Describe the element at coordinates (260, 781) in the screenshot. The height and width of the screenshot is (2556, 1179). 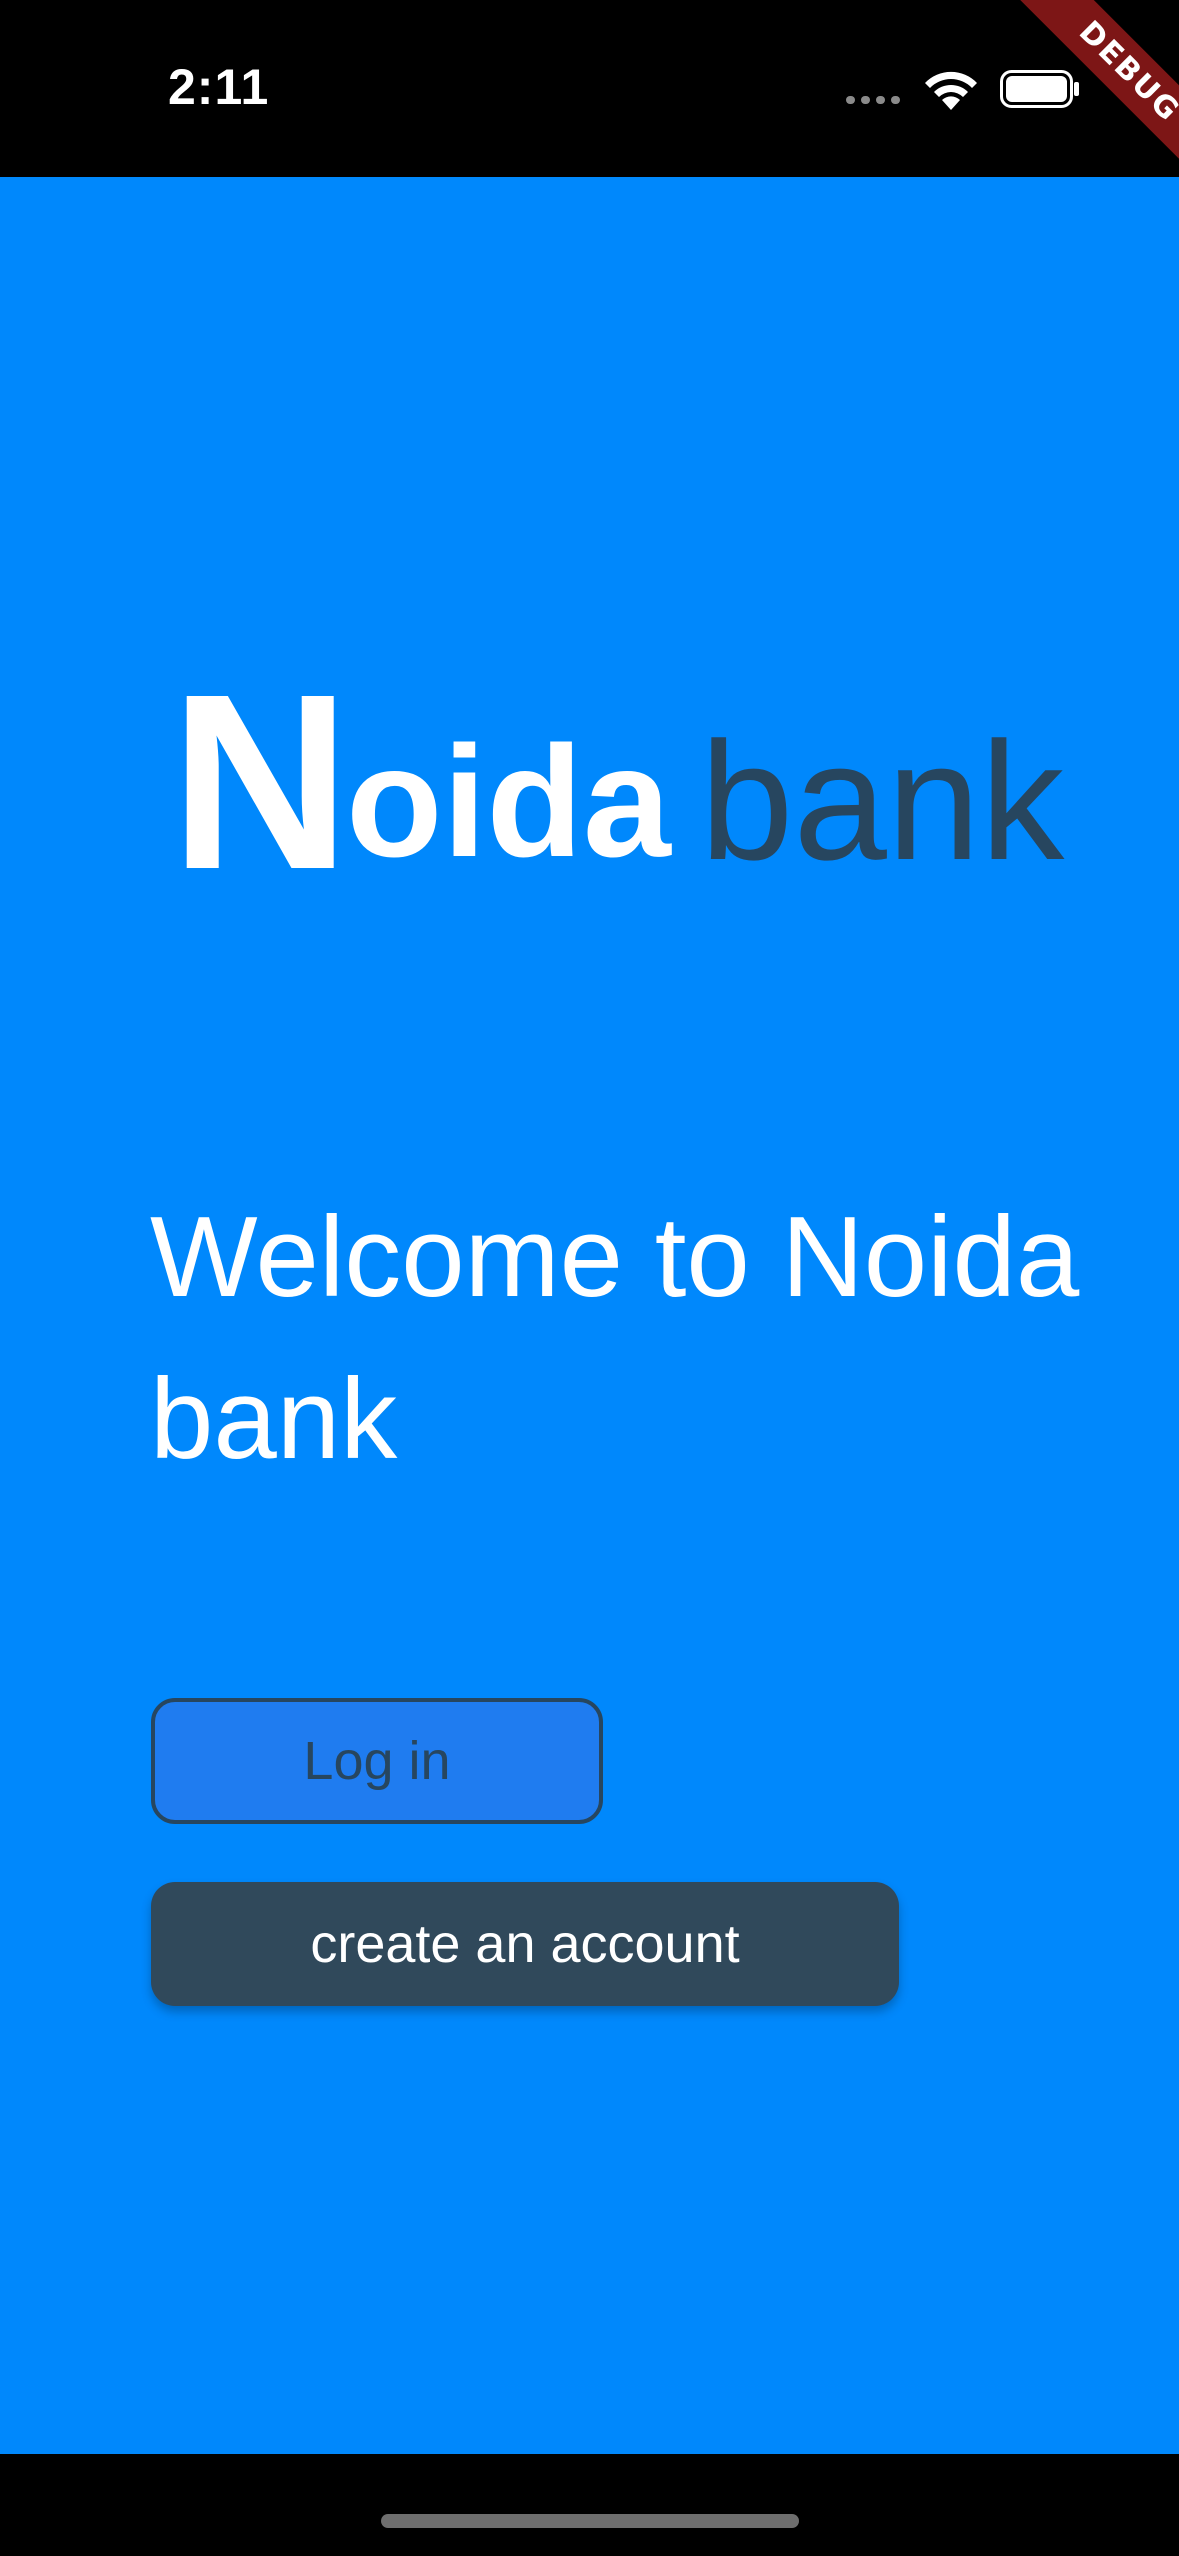
I see `logo-initial: N` at that location.